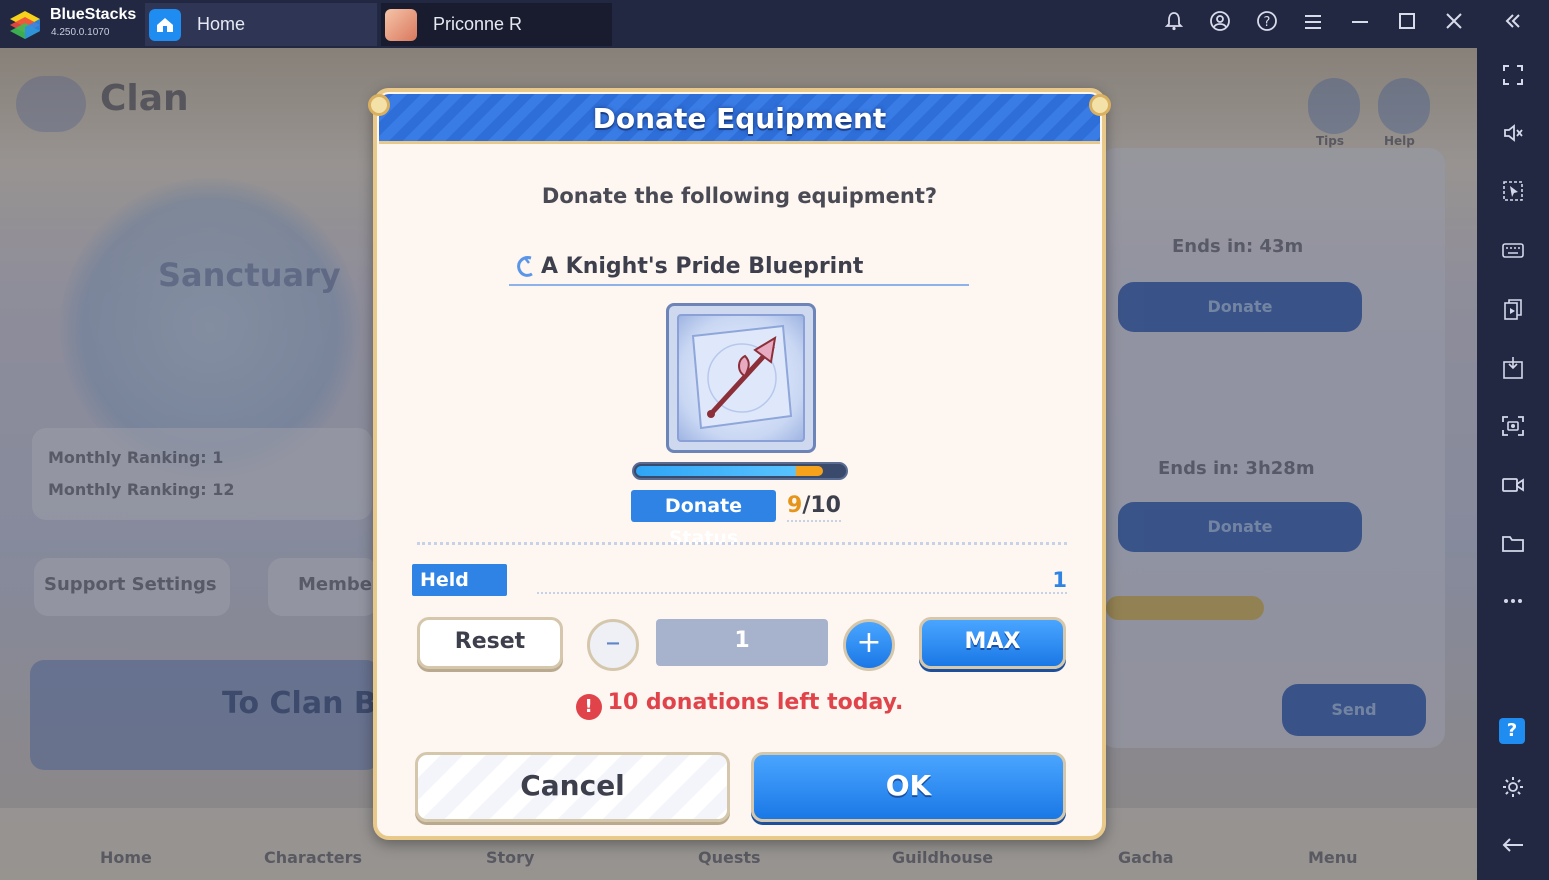  Describe the element at coordinates (1513, 24) in the screenshot. I see `collapse-sidebar-icon` at that location.